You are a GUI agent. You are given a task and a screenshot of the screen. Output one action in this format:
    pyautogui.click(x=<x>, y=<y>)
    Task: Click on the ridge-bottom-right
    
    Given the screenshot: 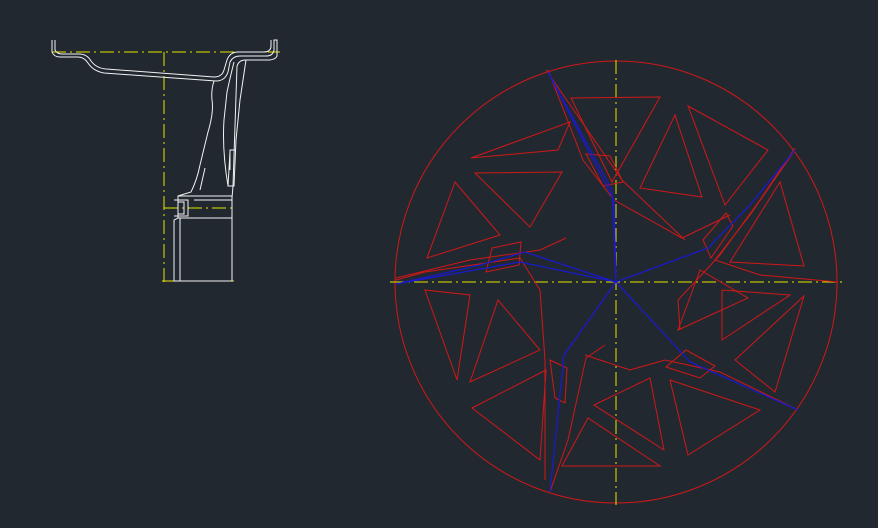 What is the action you would take?
    pyautogui.click(x=707, y=346)
    